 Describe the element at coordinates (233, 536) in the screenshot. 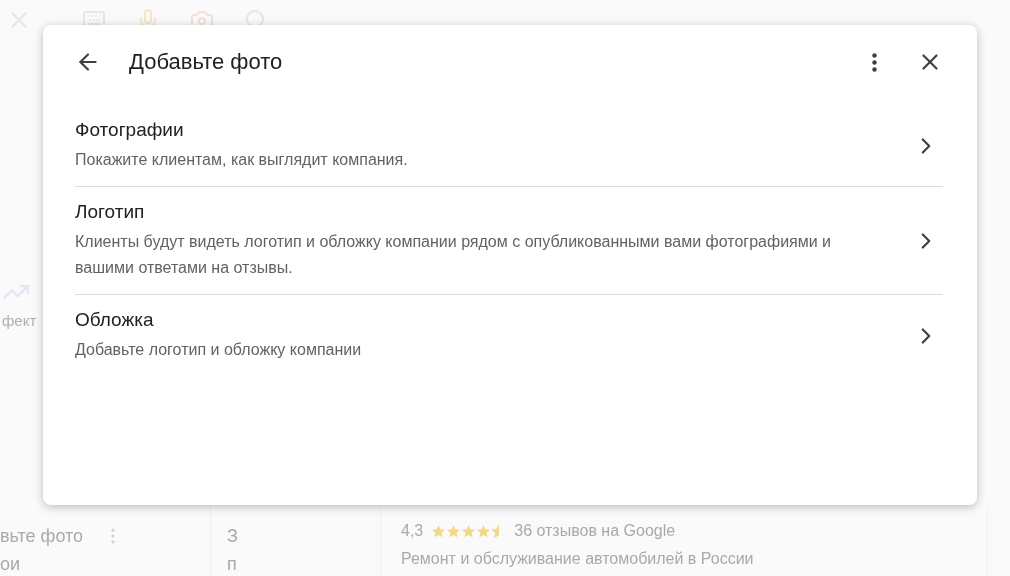

I see `card-title: З` at that location.